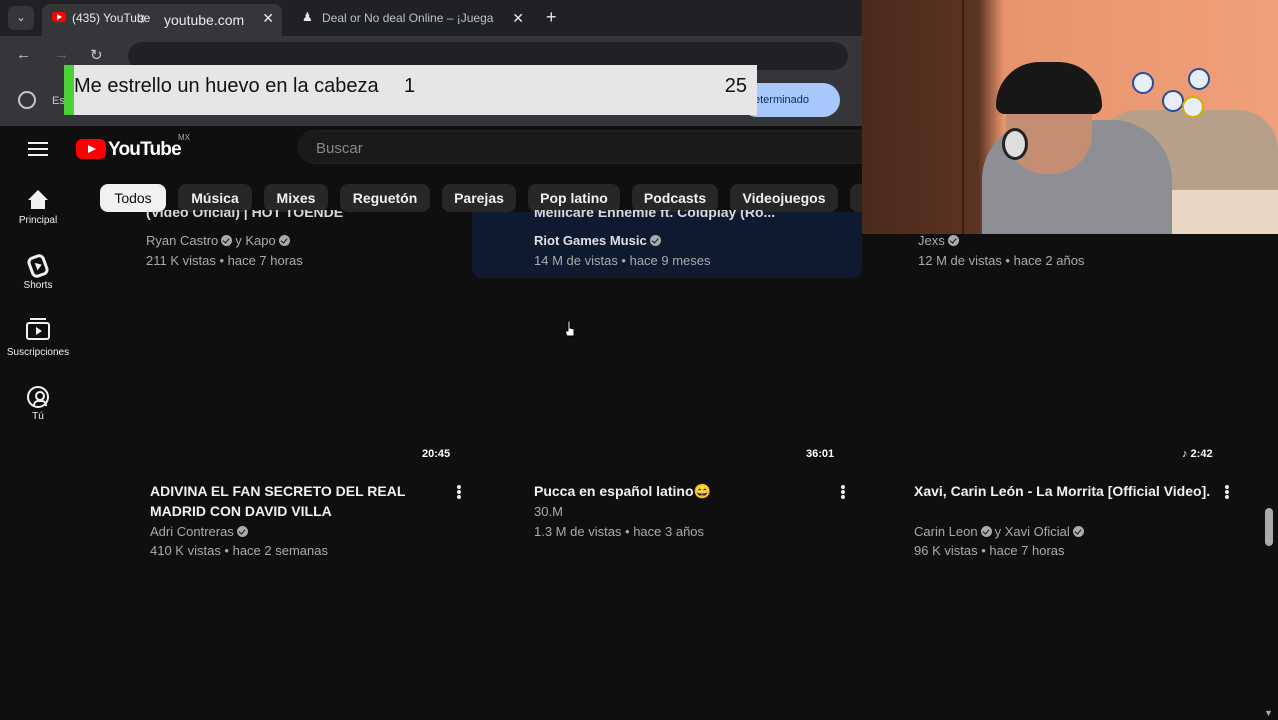 The width and height of the screenshot is (1278, 720). I want to click on channel-name: Riot Games Music, so click(590, 240).